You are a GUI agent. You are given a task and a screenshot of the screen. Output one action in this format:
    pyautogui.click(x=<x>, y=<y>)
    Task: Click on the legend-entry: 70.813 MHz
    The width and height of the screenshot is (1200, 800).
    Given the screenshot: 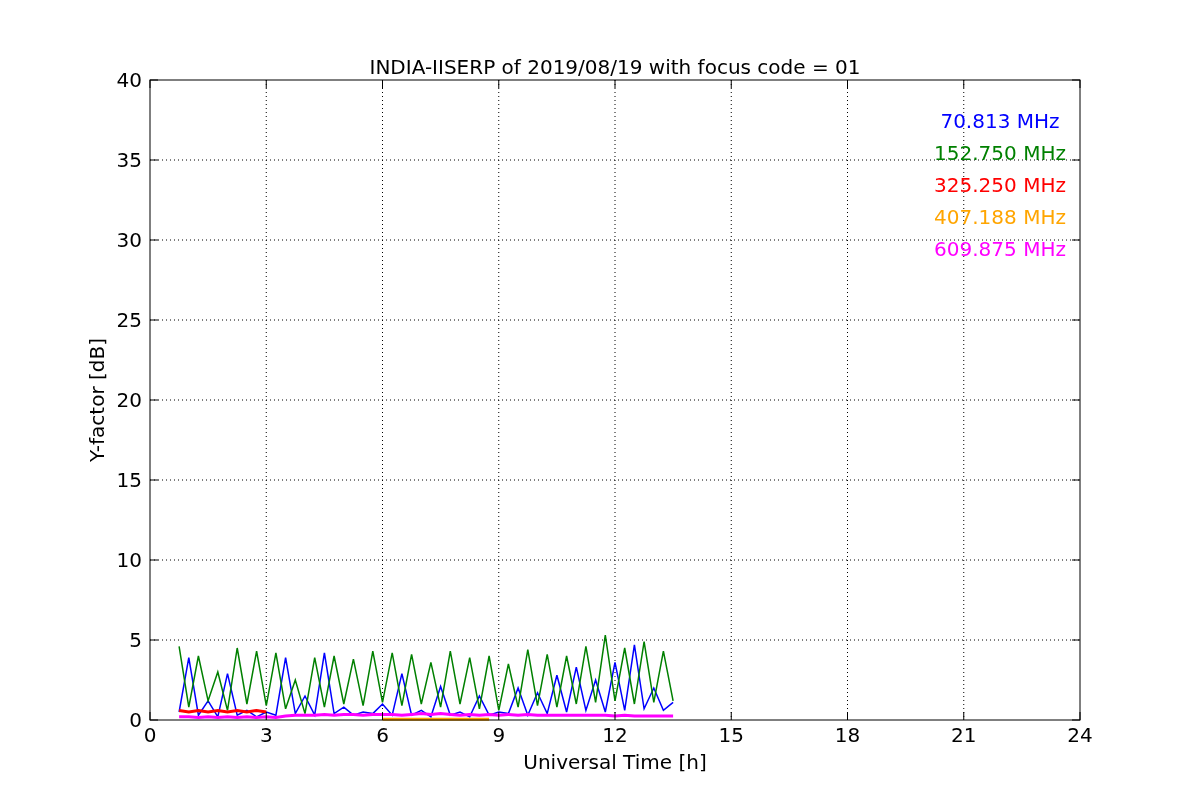 What is the action you would take?
    pyautogui.click(x=1000, y=121)
    